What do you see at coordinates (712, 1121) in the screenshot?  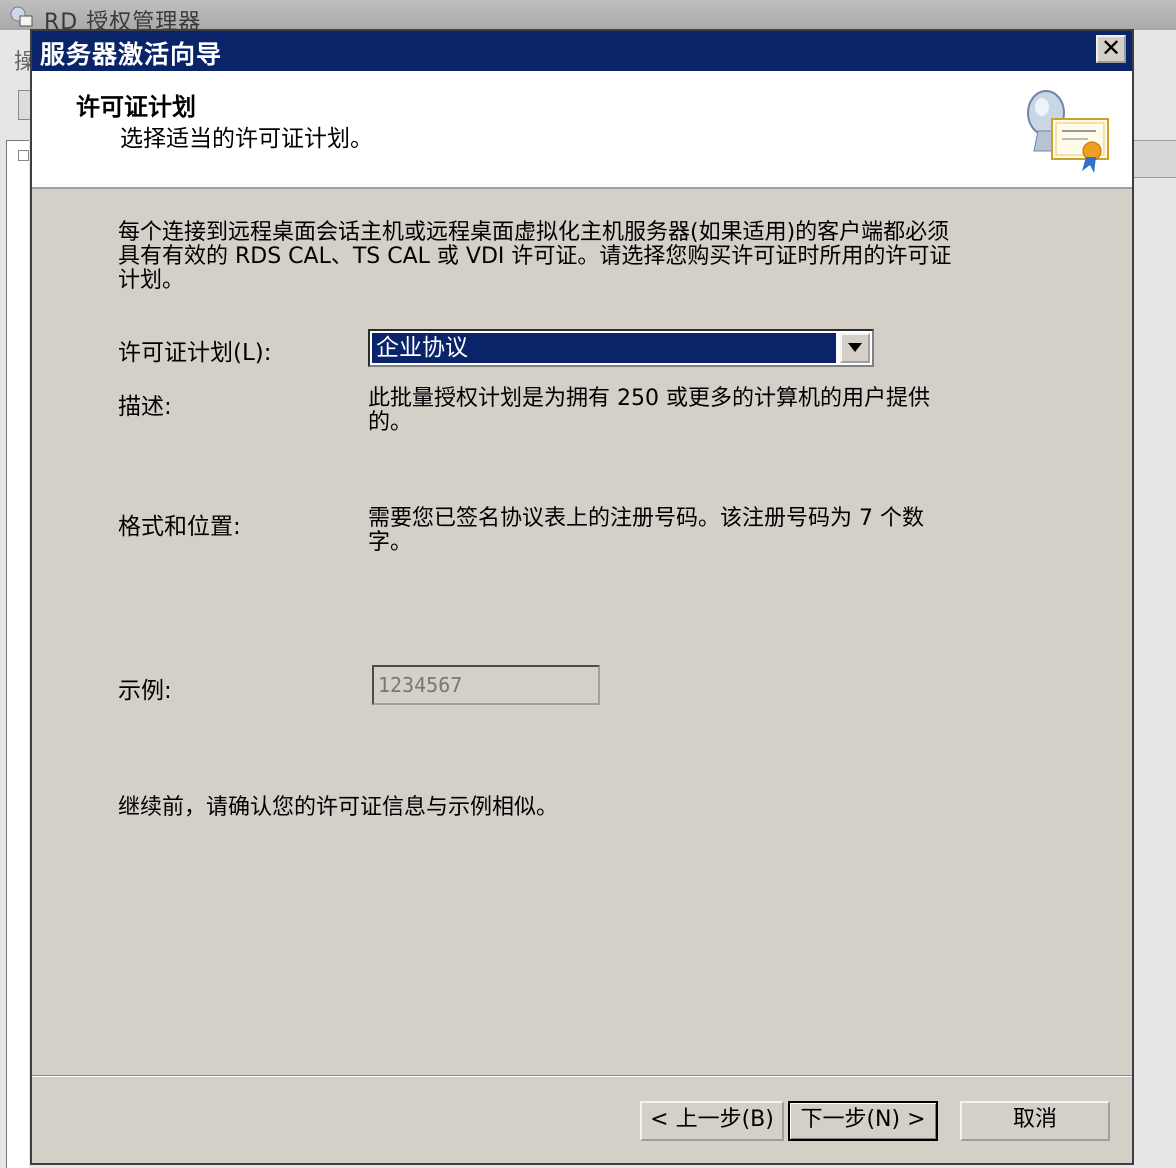 I see `back-button: < 上一步(B)` at bounding box center [712, 1121].